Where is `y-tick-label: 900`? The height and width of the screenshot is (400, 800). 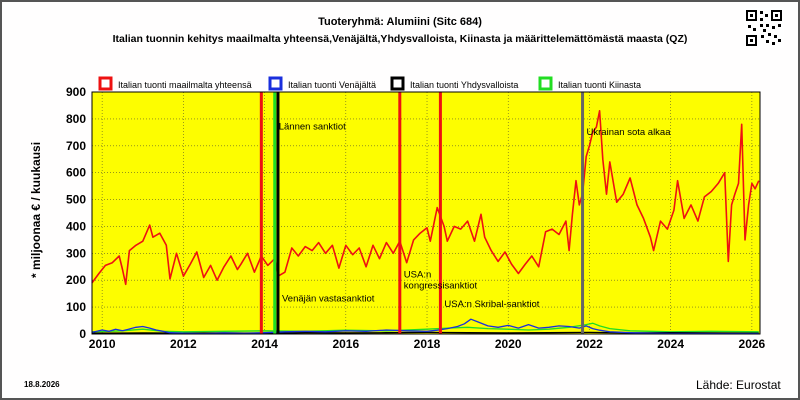
y-tick-label: 900 is located at coordinates (76, 92).